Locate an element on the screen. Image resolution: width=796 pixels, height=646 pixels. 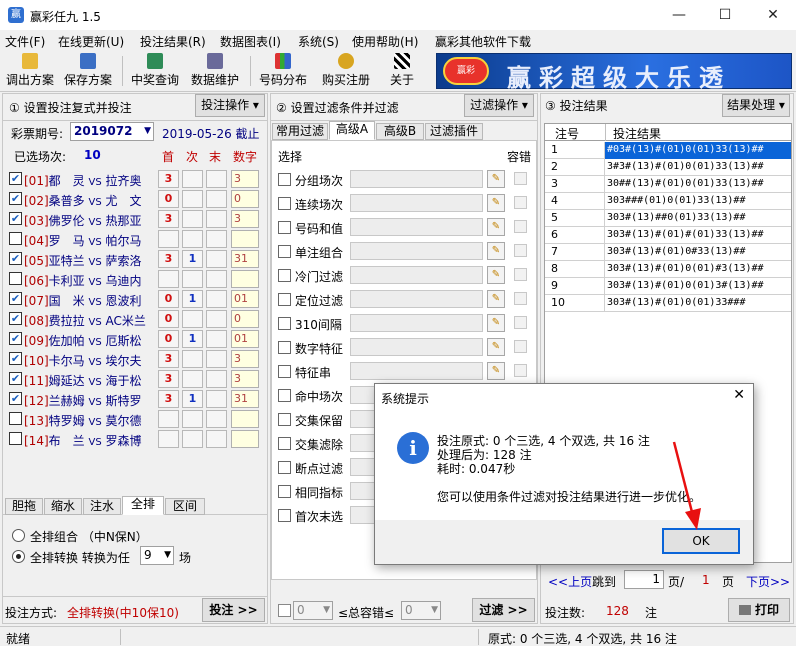
table-row: 10 303#(13)#(01)0(01)33### is located at coordinates (668, 303).